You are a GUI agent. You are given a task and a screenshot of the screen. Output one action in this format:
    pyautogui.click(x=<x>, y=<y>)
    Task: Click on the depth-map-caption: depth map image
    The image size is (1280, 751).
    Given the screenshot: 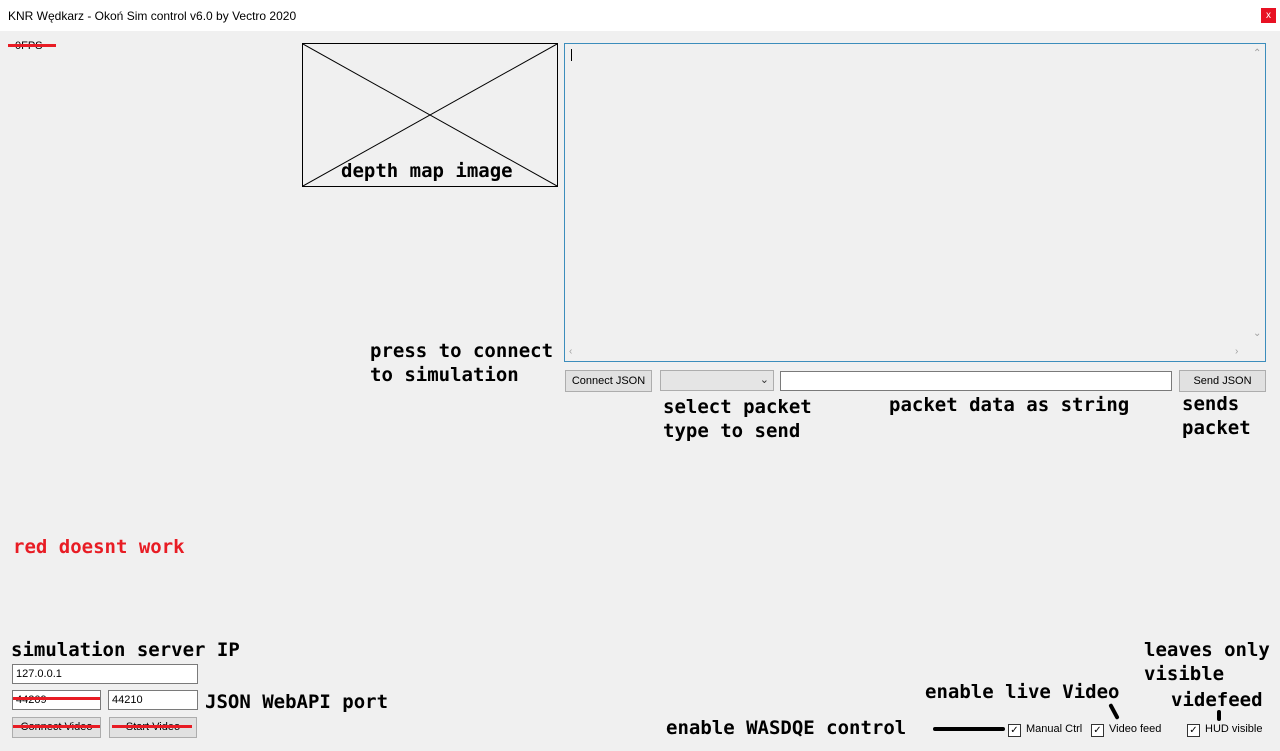 What is the action you would take?
    pyautogui.click(x=427, y=171)
    